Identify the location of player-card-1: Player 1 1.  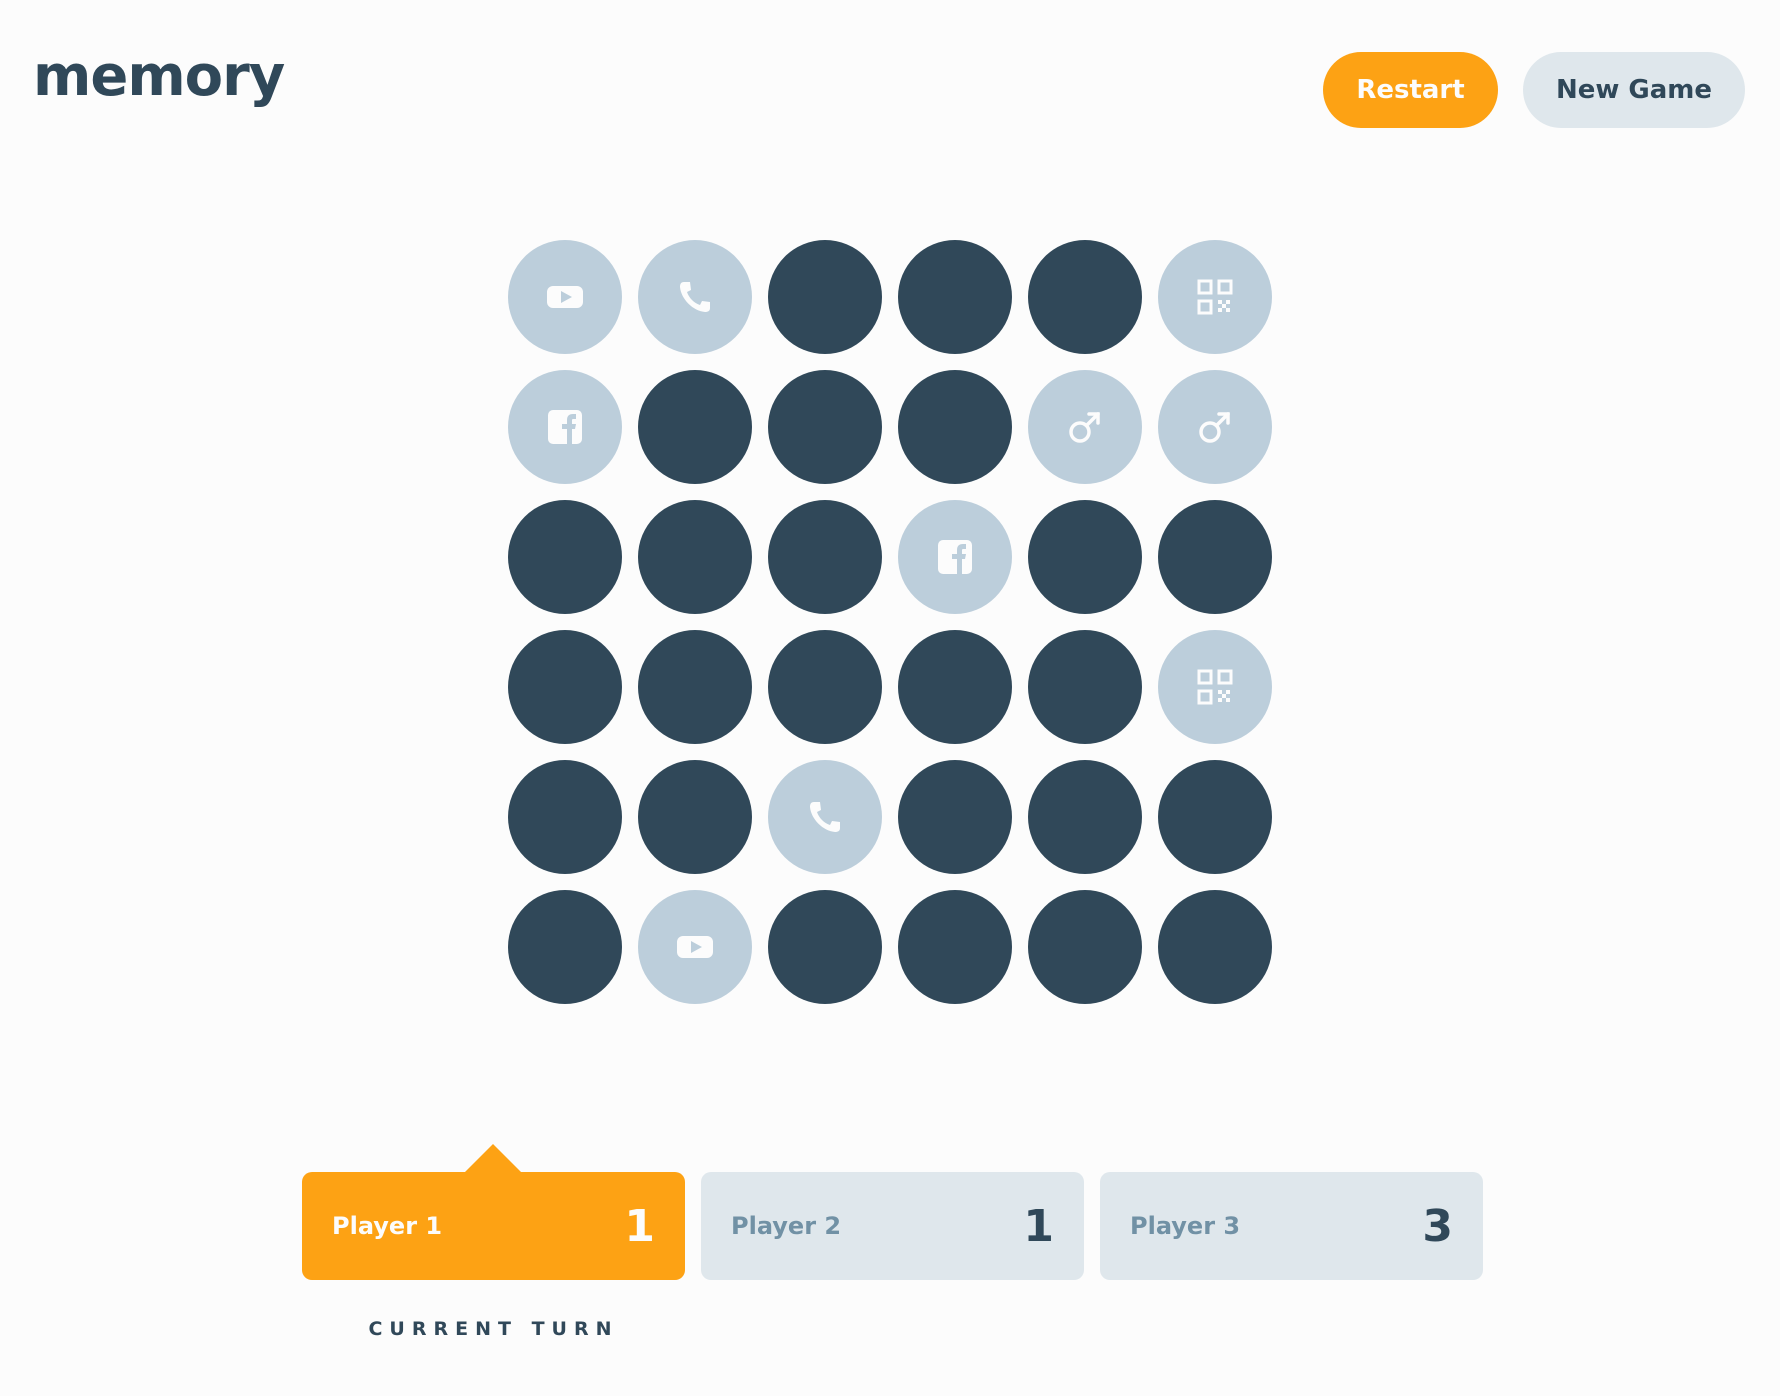
(493, 1212).